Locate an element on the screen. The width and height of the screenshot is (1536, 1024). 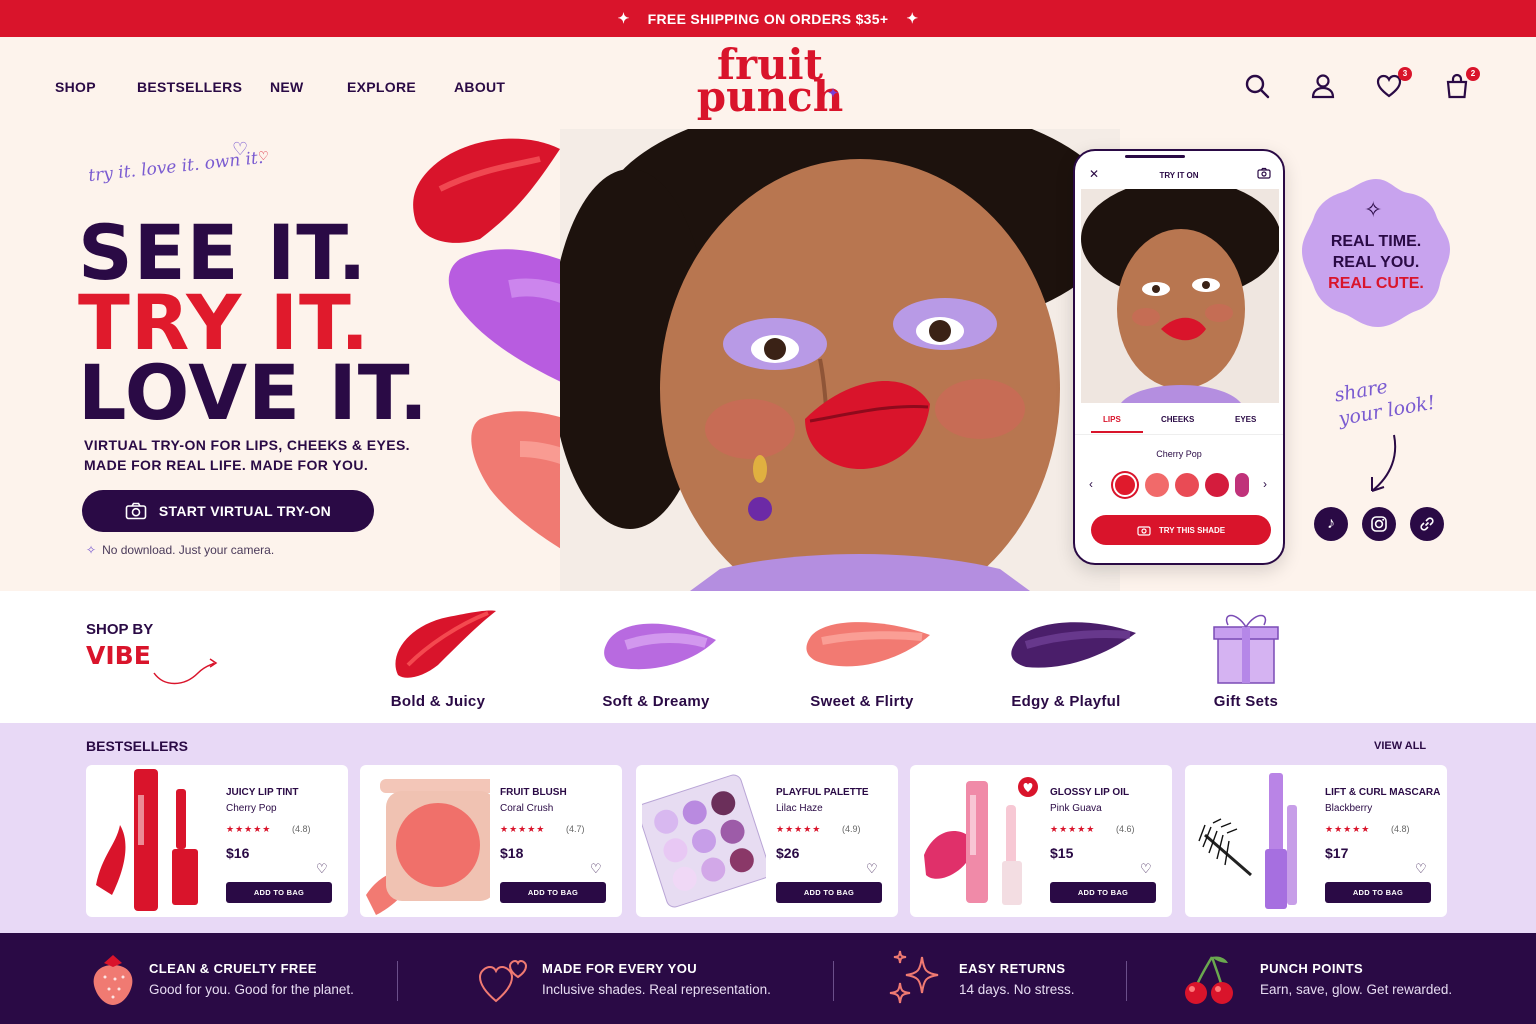
sparkles-icon is located at coordinates (914, 977).